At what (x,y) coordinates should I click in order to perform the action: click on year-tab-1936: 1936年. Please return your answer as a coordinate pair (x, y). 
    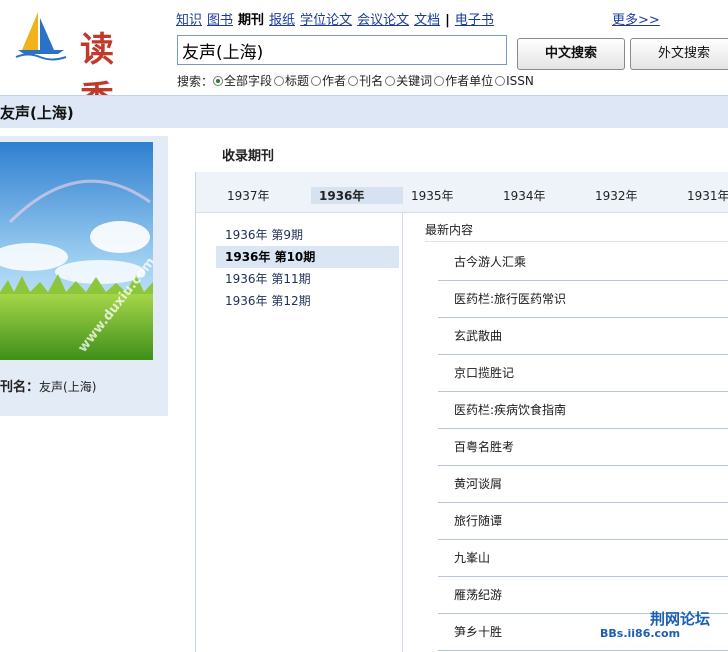
    Looking at the image, I should click on (357, 195).